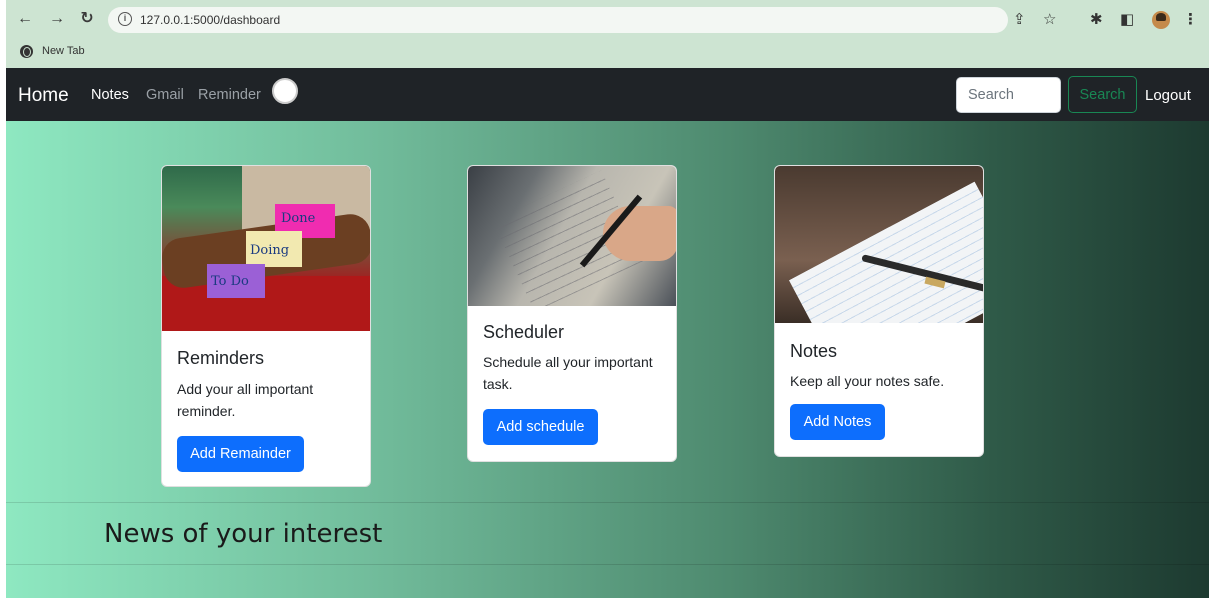 This screenshot has height=598, width=1209. Describe the element at coordinates (1127, 20) in the screenshot. I see `sidepanel-icon: ◧` at that location.